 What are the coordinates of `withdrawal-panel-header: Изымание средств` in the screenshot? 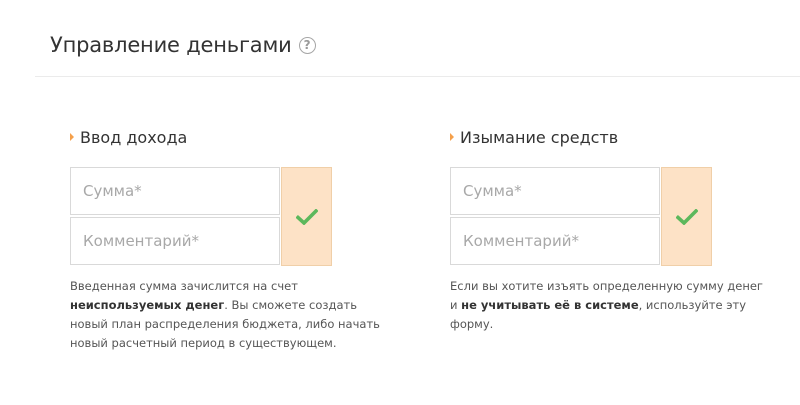 It's located at (610, 137).